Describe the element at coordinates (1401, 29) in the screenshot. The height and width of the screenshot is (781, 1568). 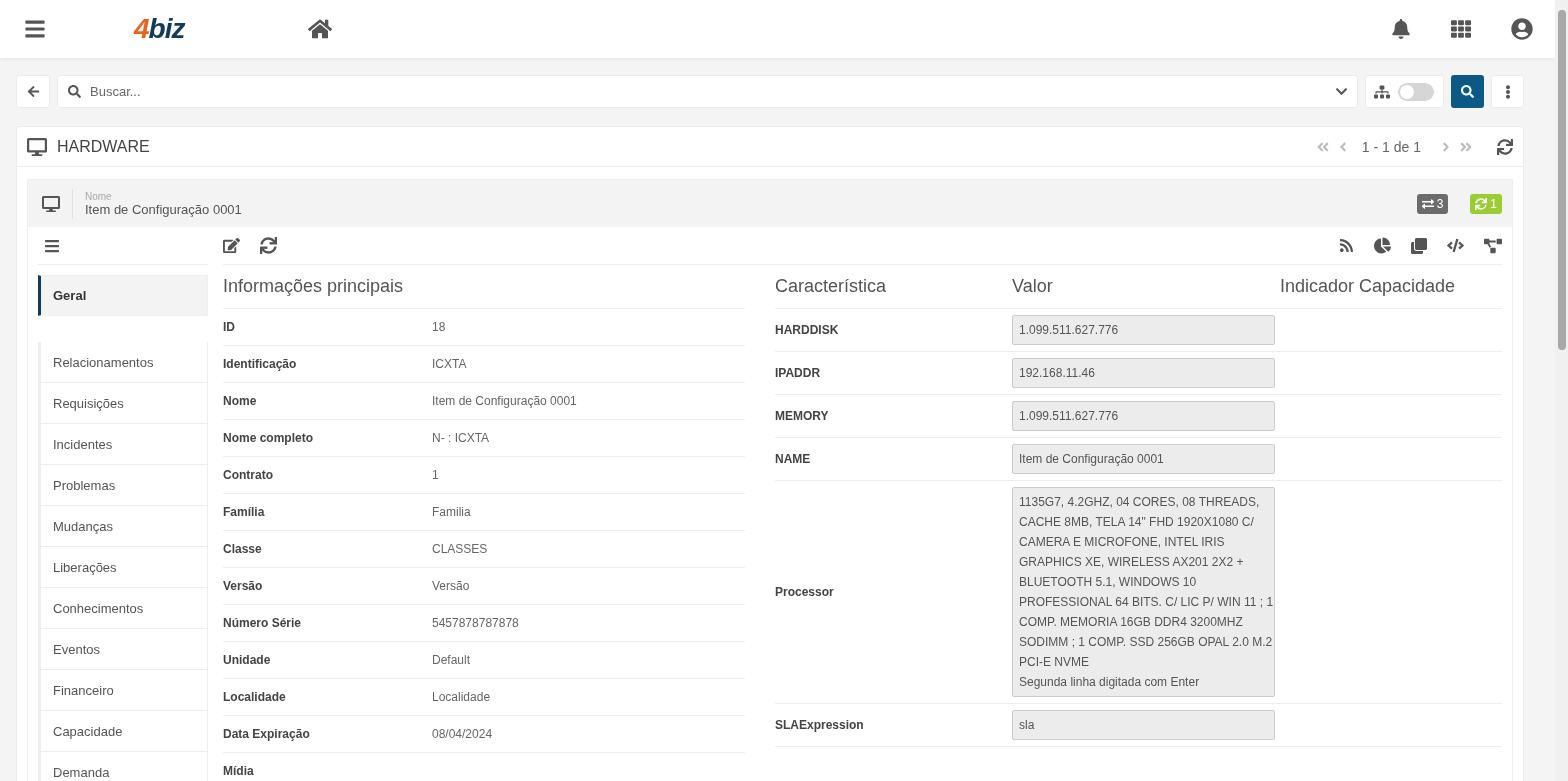
I see `bell-icon` at that location.